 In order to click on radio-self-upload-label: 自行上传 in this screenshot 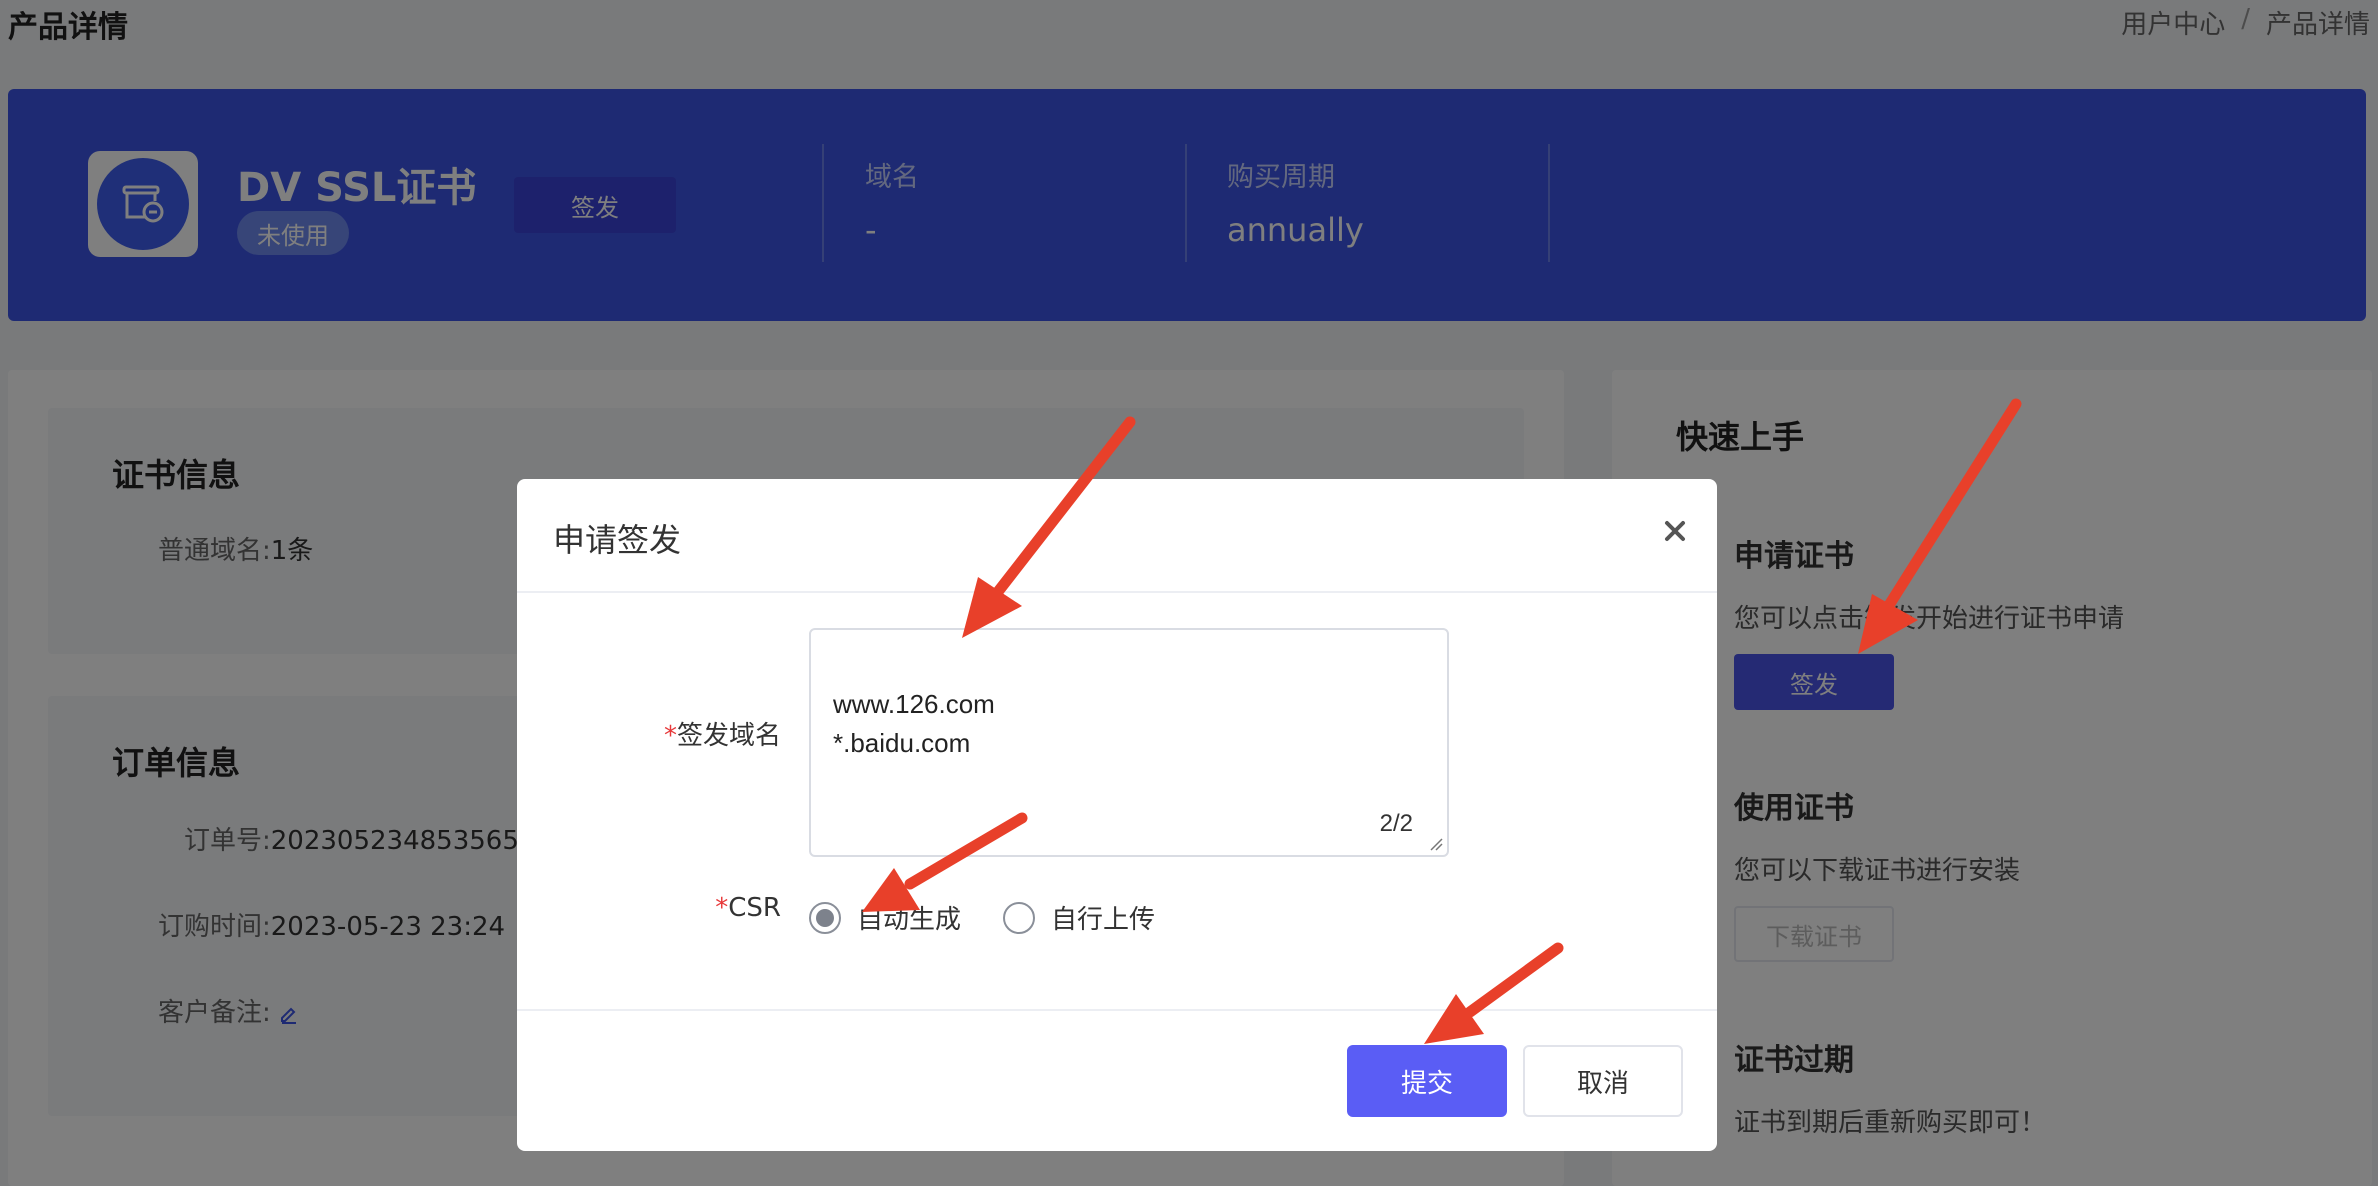, I will do `click(1103, 920)`.